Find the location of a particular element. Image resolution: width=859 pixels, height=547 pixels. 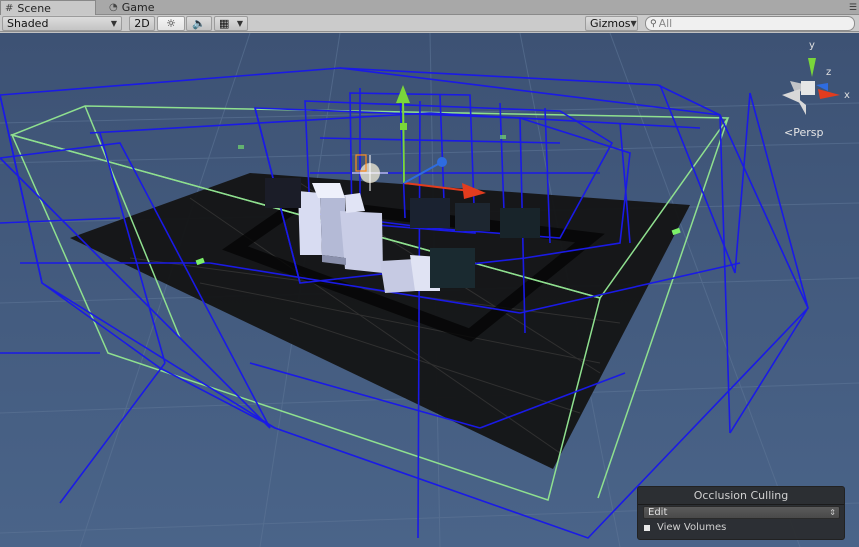

view-volumes-label: View Volumes is located at coordinates (692, 527).